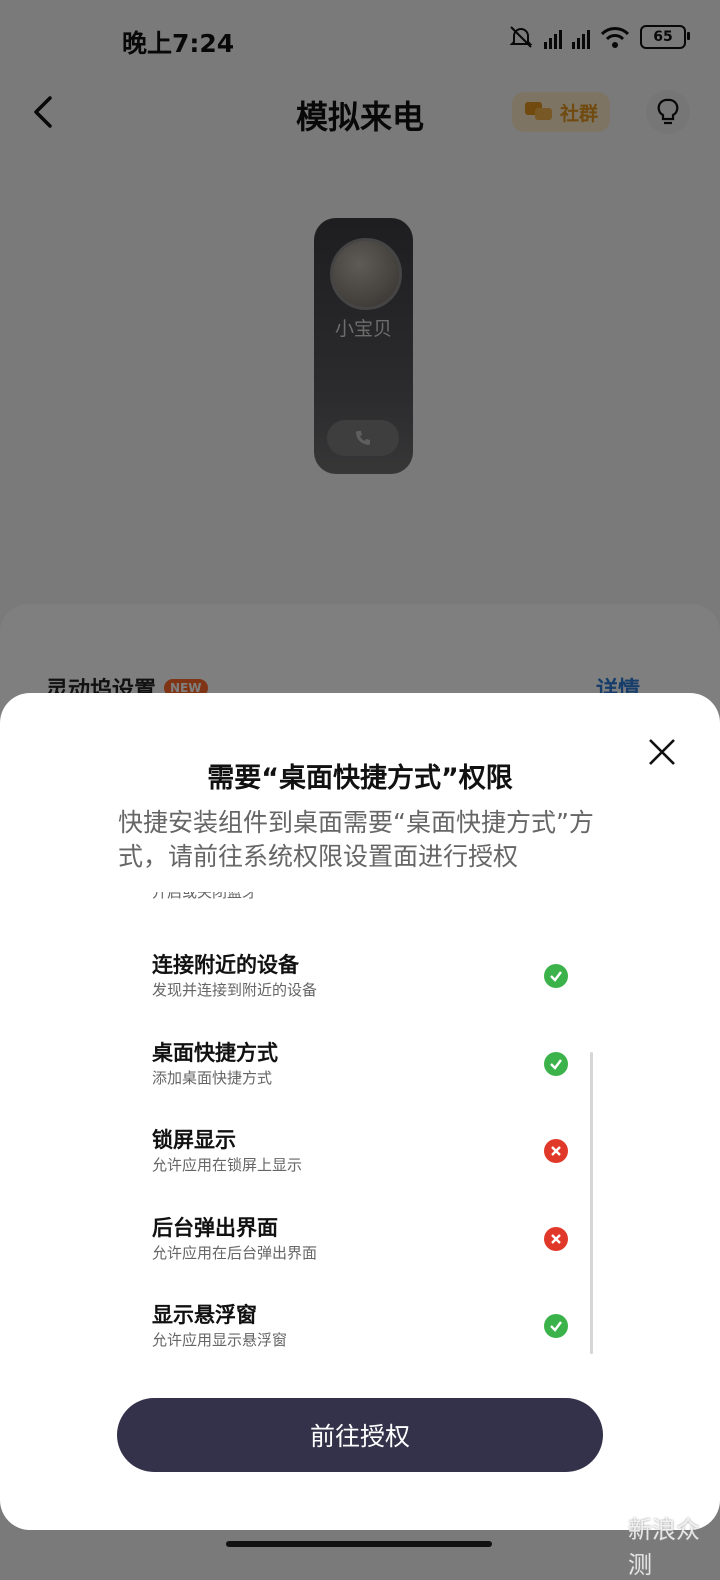  What do you see at coordinates (356, 839) in the screenshot?
I see `dialog-description: 快捷安装组件到桌面需要“桌面快捷方式”方式，请前往系统权限设置面进行授权` at bounding box center [356, 839].